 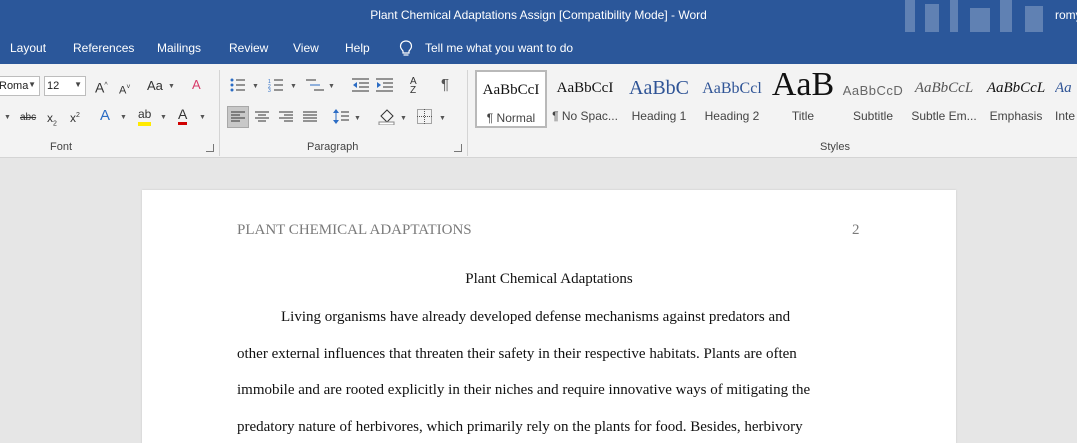 I want to click on style-name: Title, so click(x=803, y=116).